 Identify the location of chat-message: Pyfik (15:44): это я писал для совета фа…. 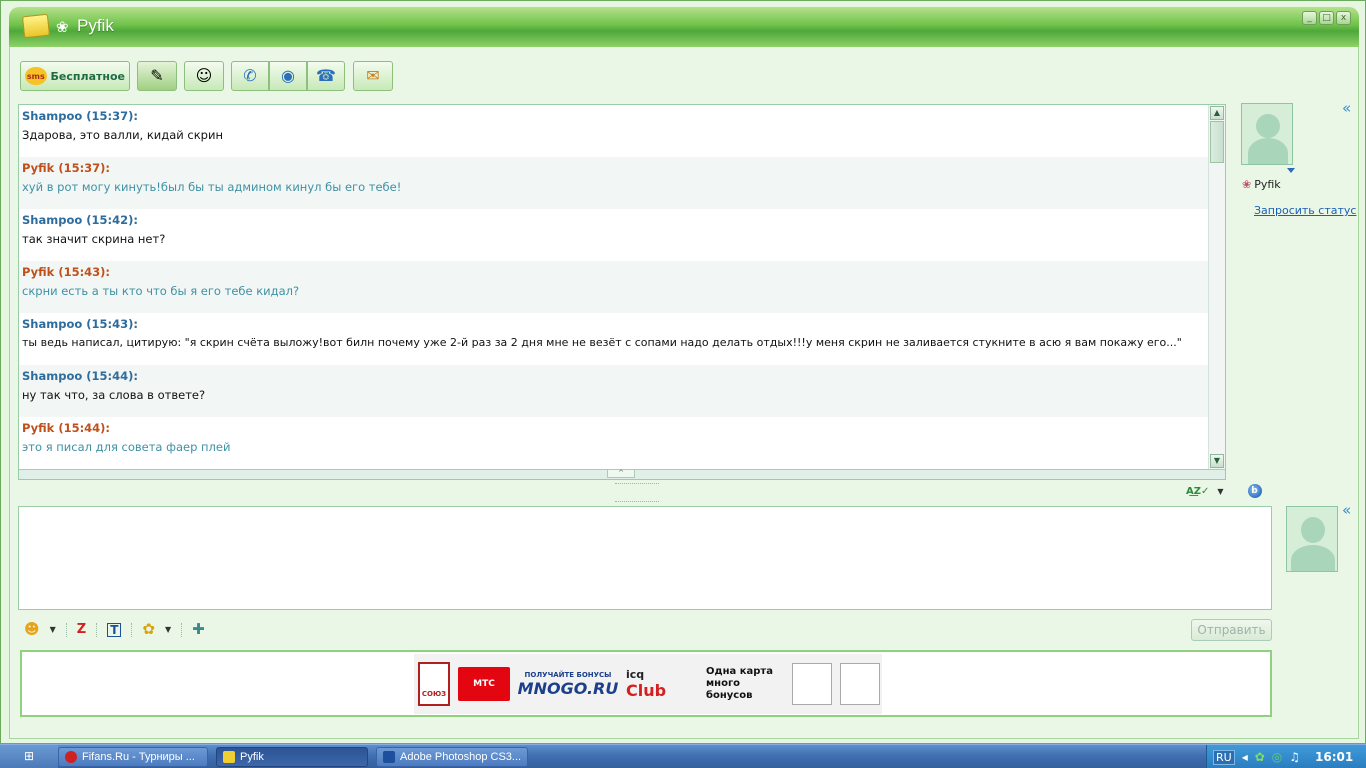
(622, 443).